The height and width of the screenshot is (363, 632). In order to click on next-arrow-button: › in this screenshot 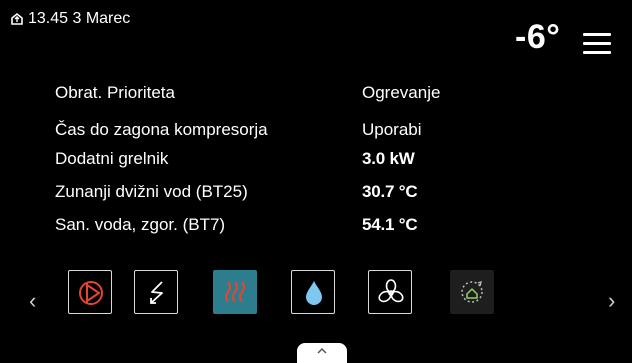, I will do `click(611, 301)`.